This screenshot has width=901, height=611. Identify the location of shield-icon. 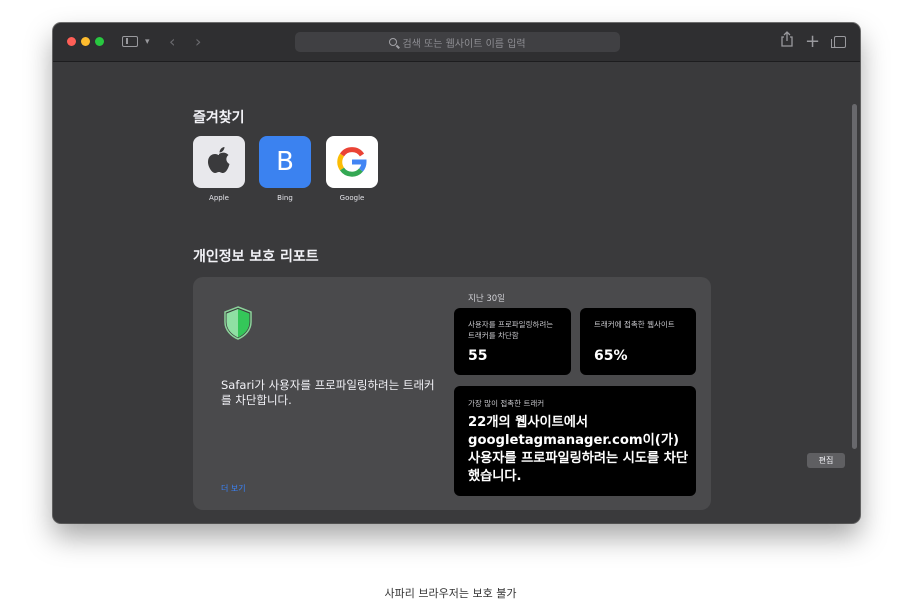
(238, 323).